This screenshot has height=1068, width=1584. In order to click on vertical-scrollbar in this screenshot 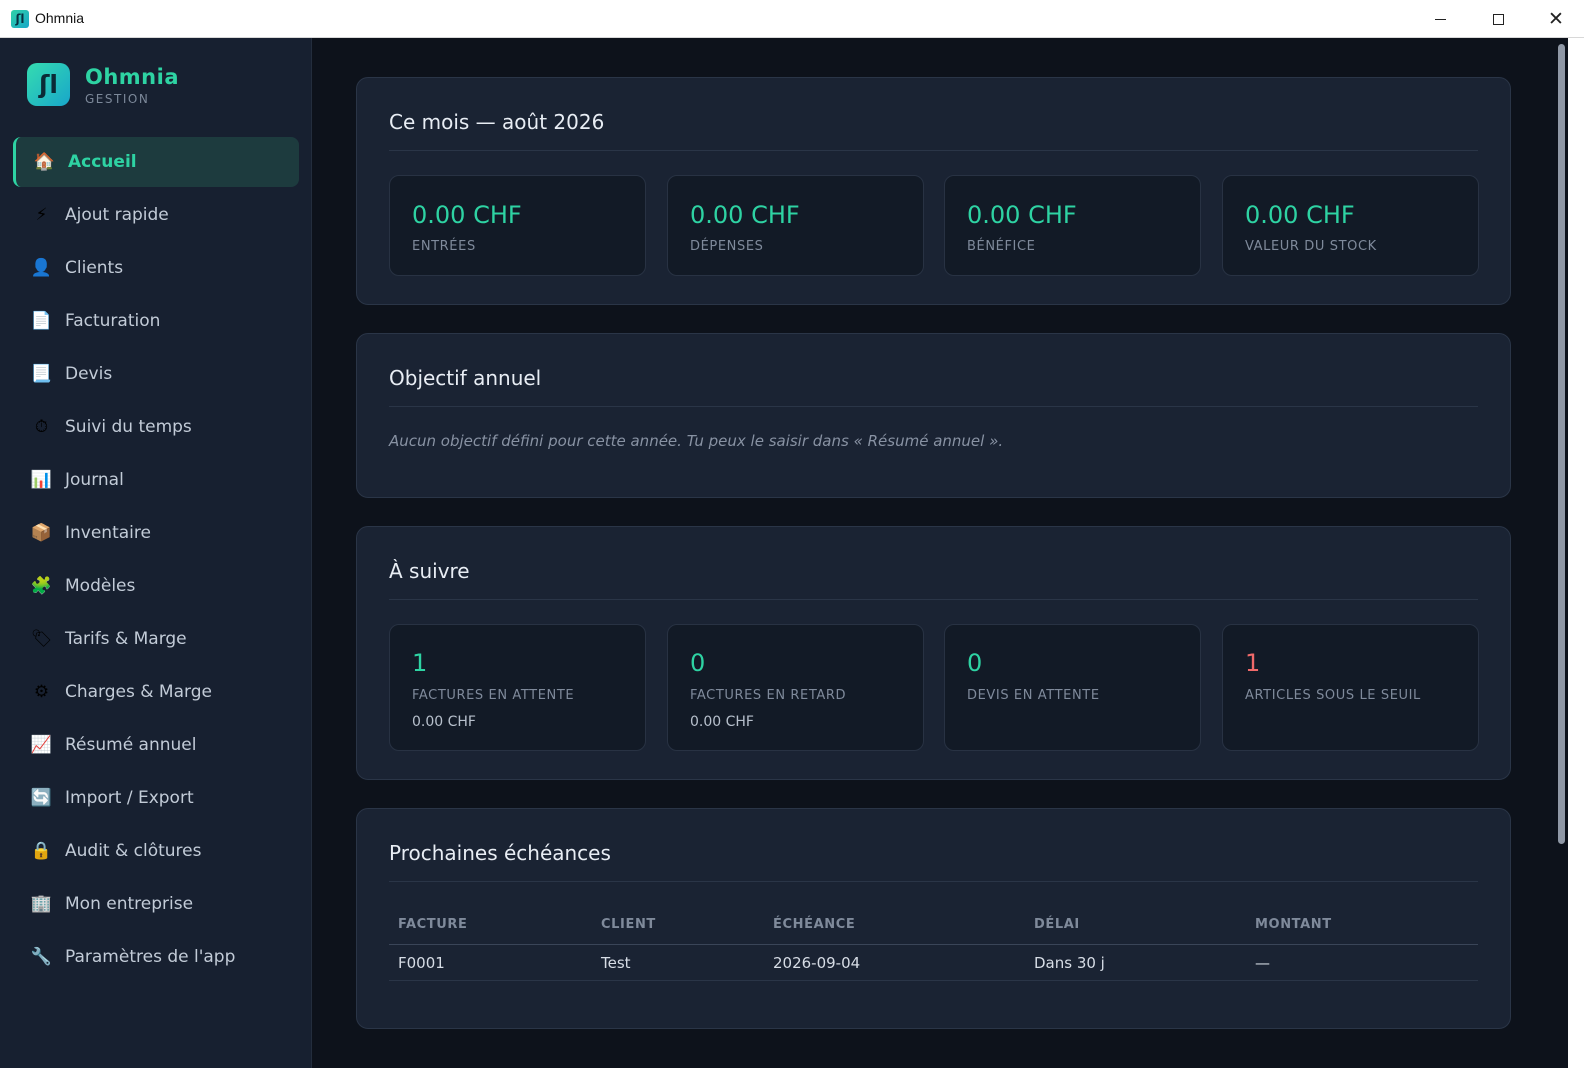, I will do `click(1562, 553)`.